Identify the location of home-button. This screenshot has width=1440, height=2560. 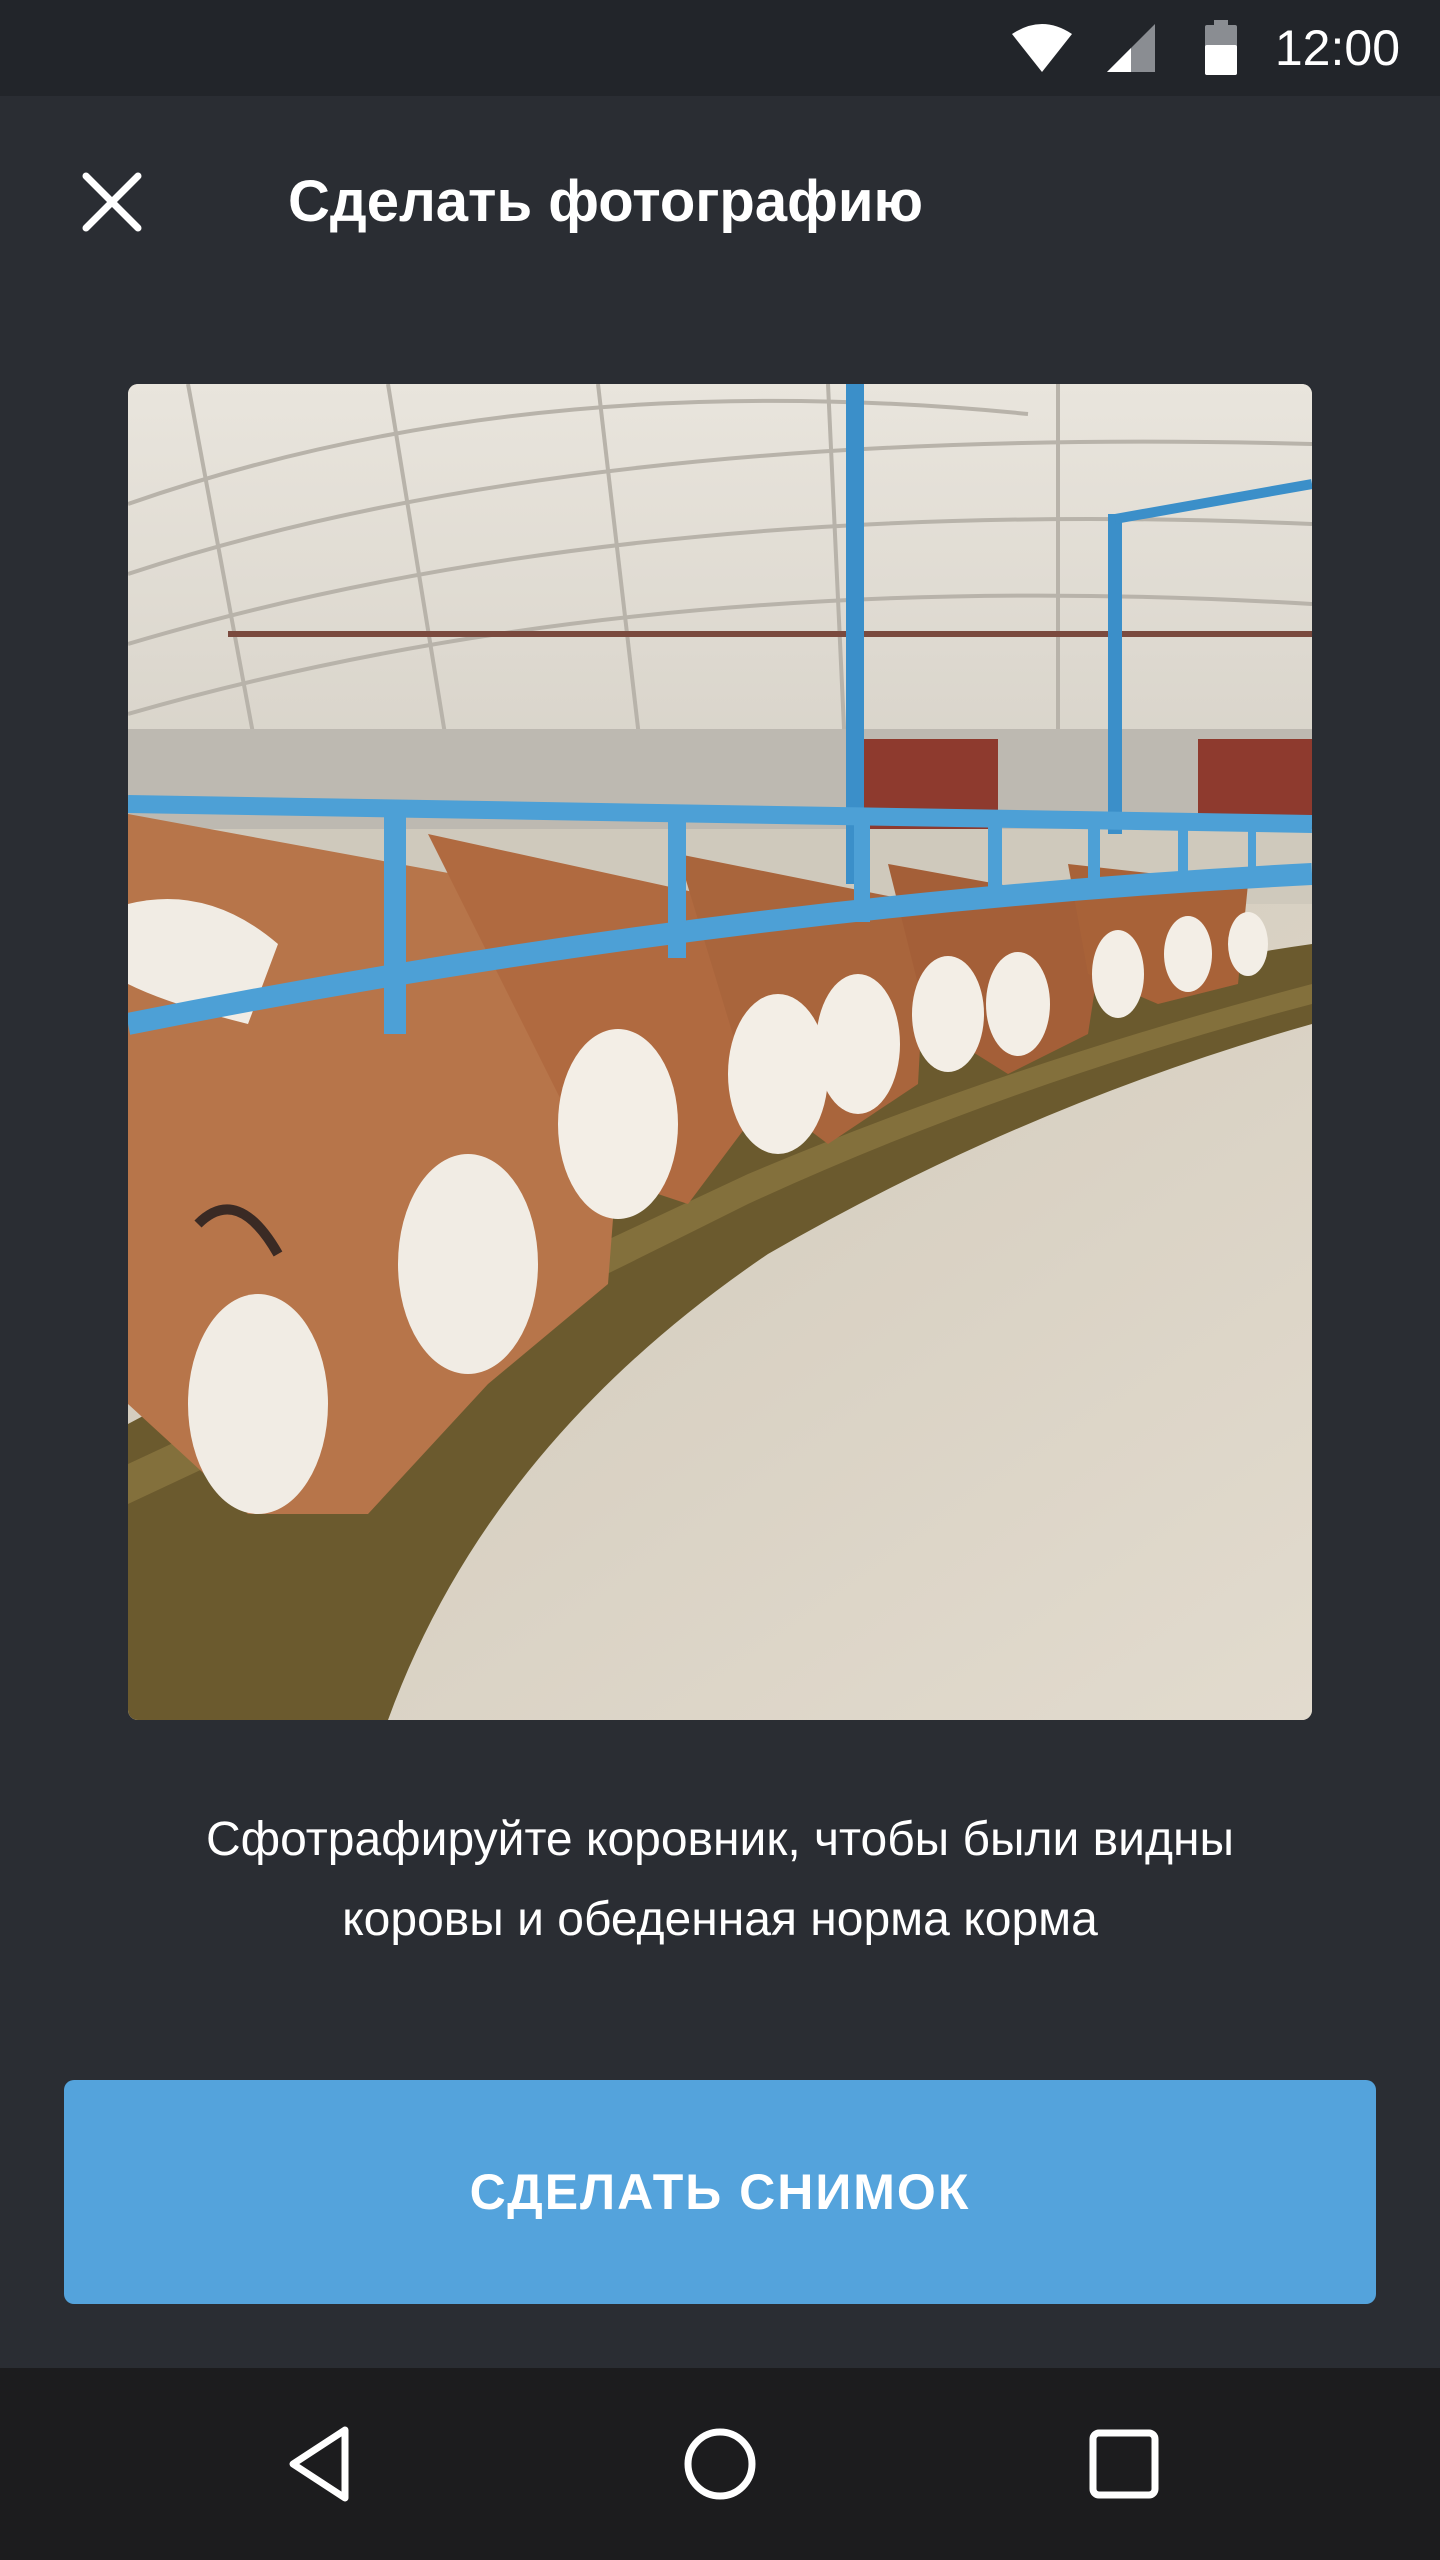
(720, 2464).